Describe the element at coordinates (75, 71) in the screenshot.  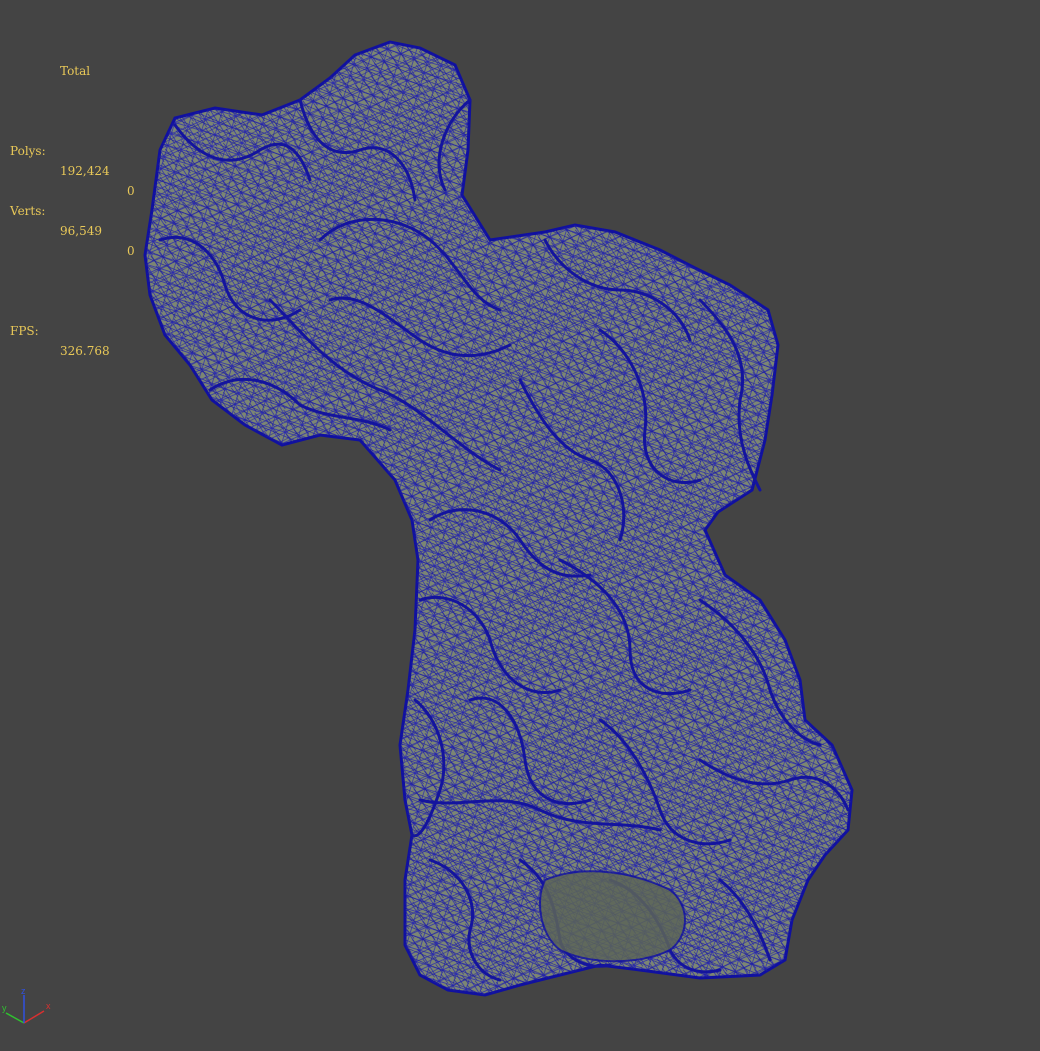
I see `stats-header: Total` at that location.